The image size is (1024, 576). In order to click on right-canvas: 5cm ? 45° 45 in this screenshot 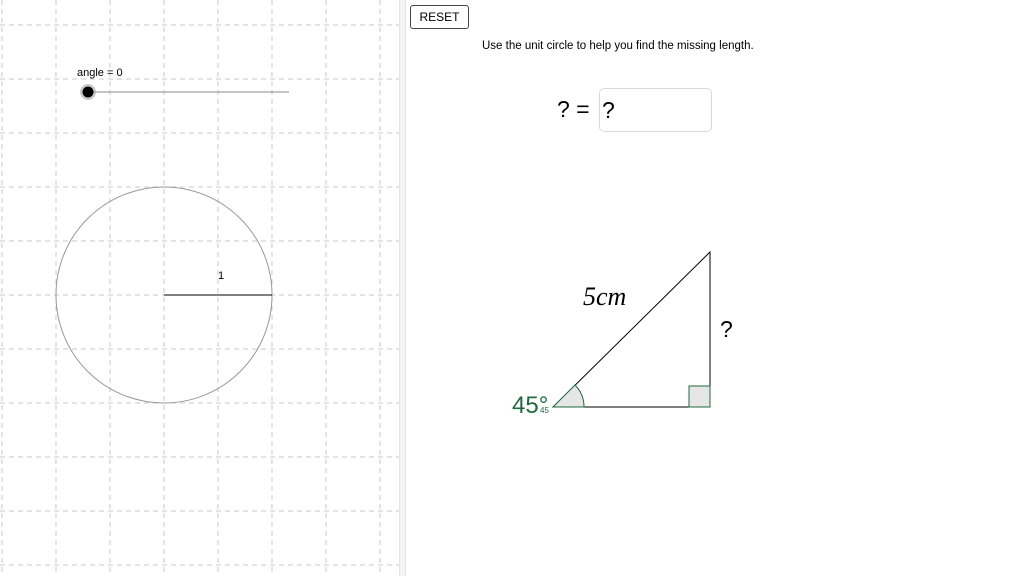, I will do `click(622, 334)`.